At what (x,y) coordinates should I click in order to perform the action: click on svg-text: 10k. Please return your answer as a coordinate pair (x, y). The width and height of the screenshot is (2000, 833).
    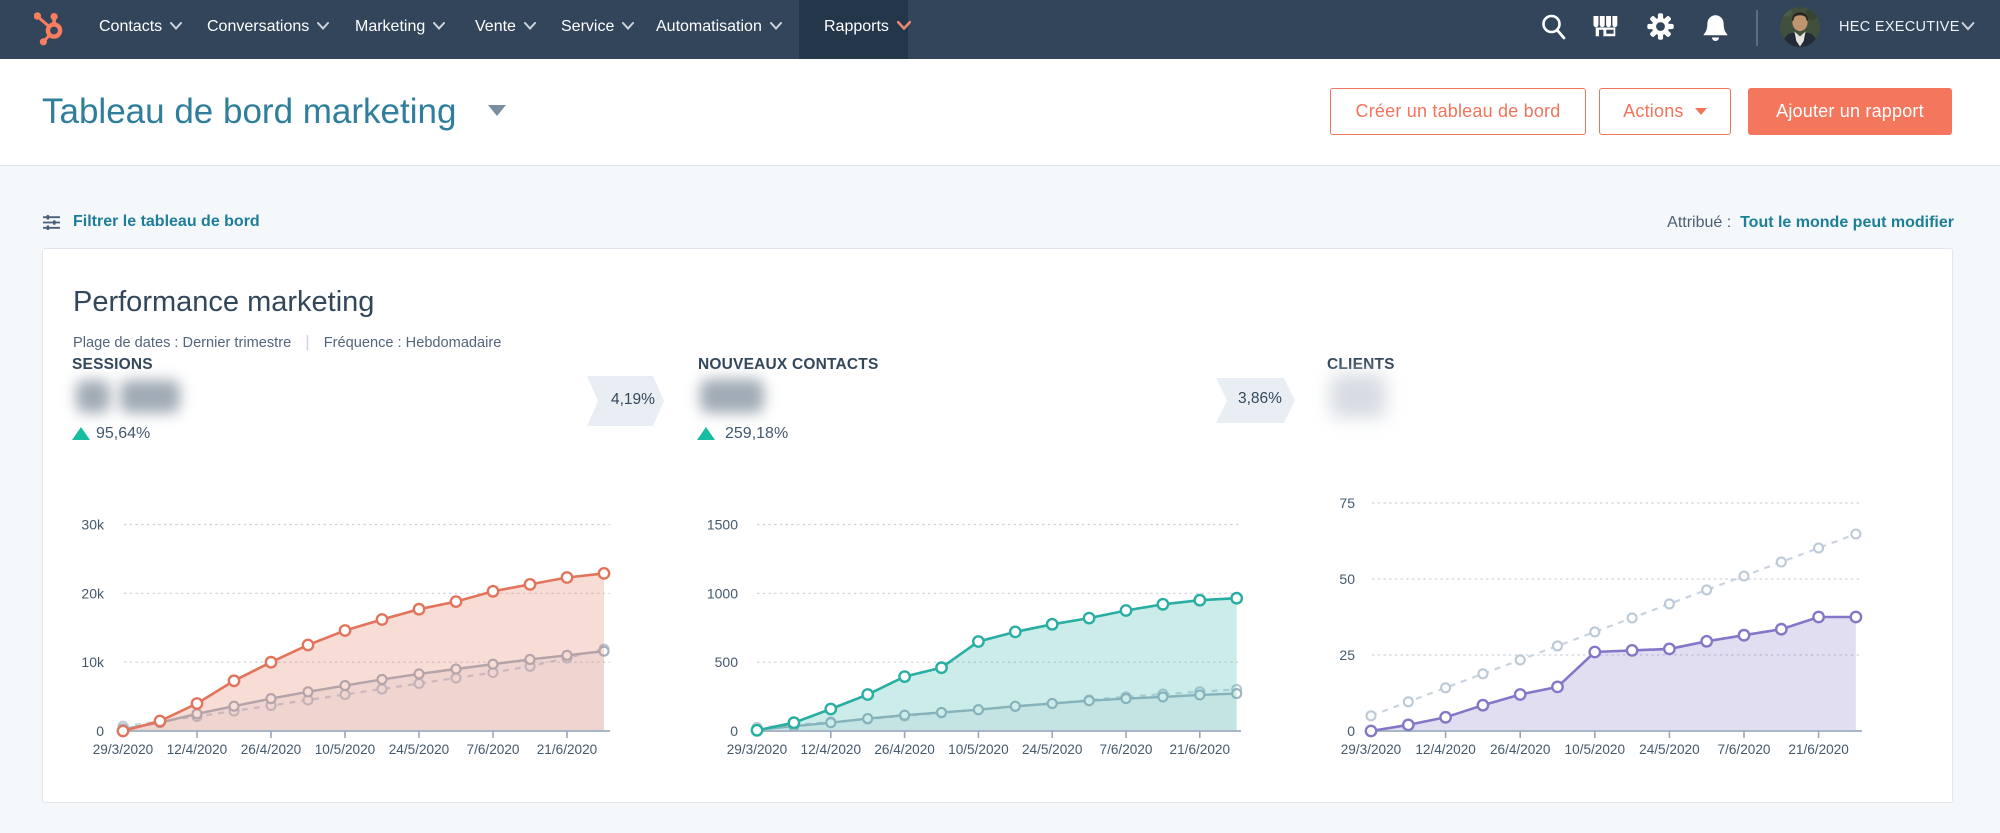
    Looking at the image, I should click on (93, 662).